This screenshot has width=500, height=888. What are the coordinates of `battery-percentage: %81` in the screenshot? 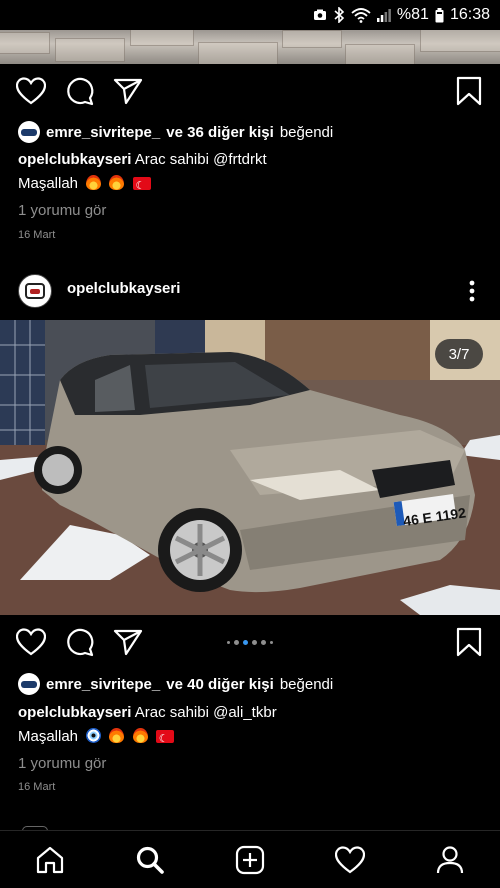 It's located at (412, 14).